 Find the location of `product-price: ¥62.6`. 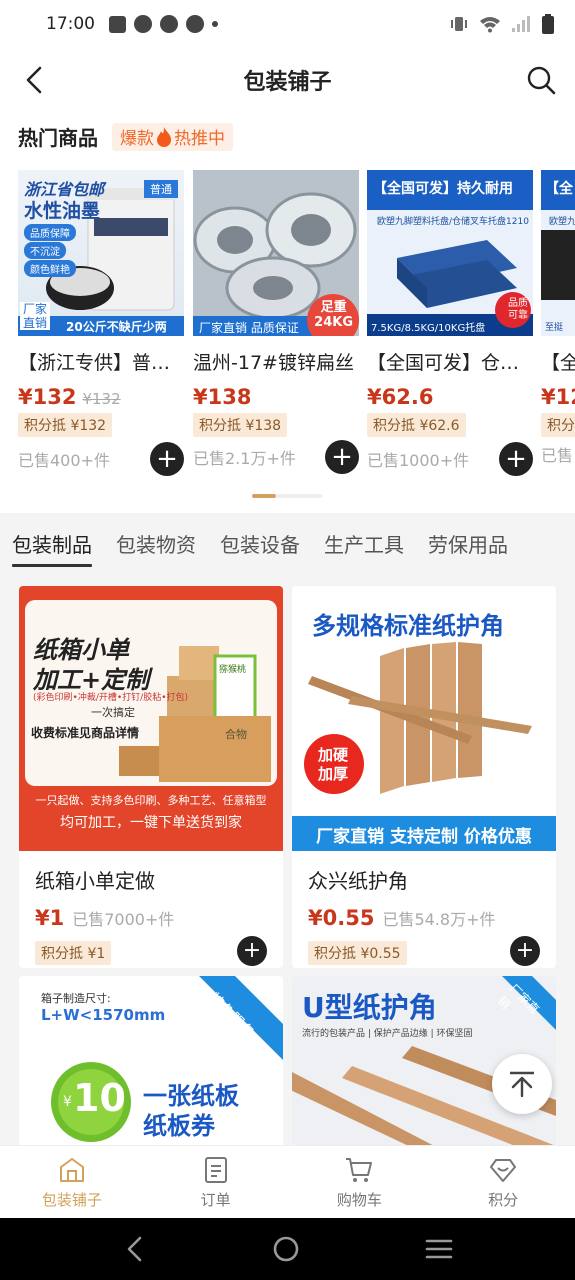

product-price: ¥62.6 is located at coordinates (400, 397).